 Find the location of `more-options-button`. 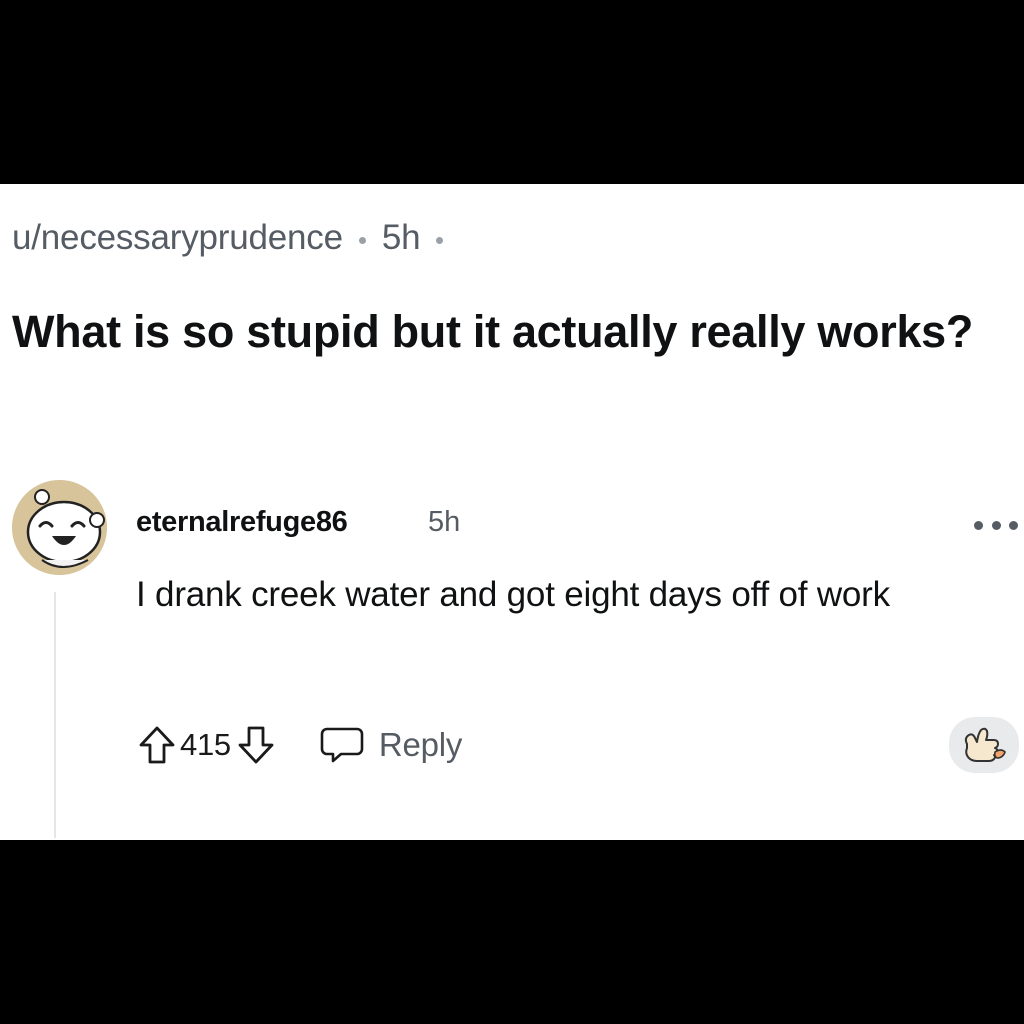

more-options-button is located at coordinates (996, 525).